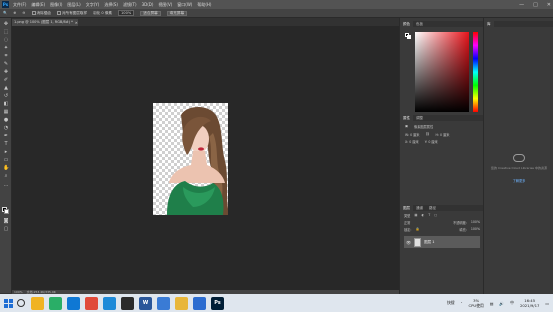 Image resolution: width=553 pixels, height=312 pixels. Describe the element at coordinates (145, 303) in the screenshot. I see `word-icon: W` at that location.